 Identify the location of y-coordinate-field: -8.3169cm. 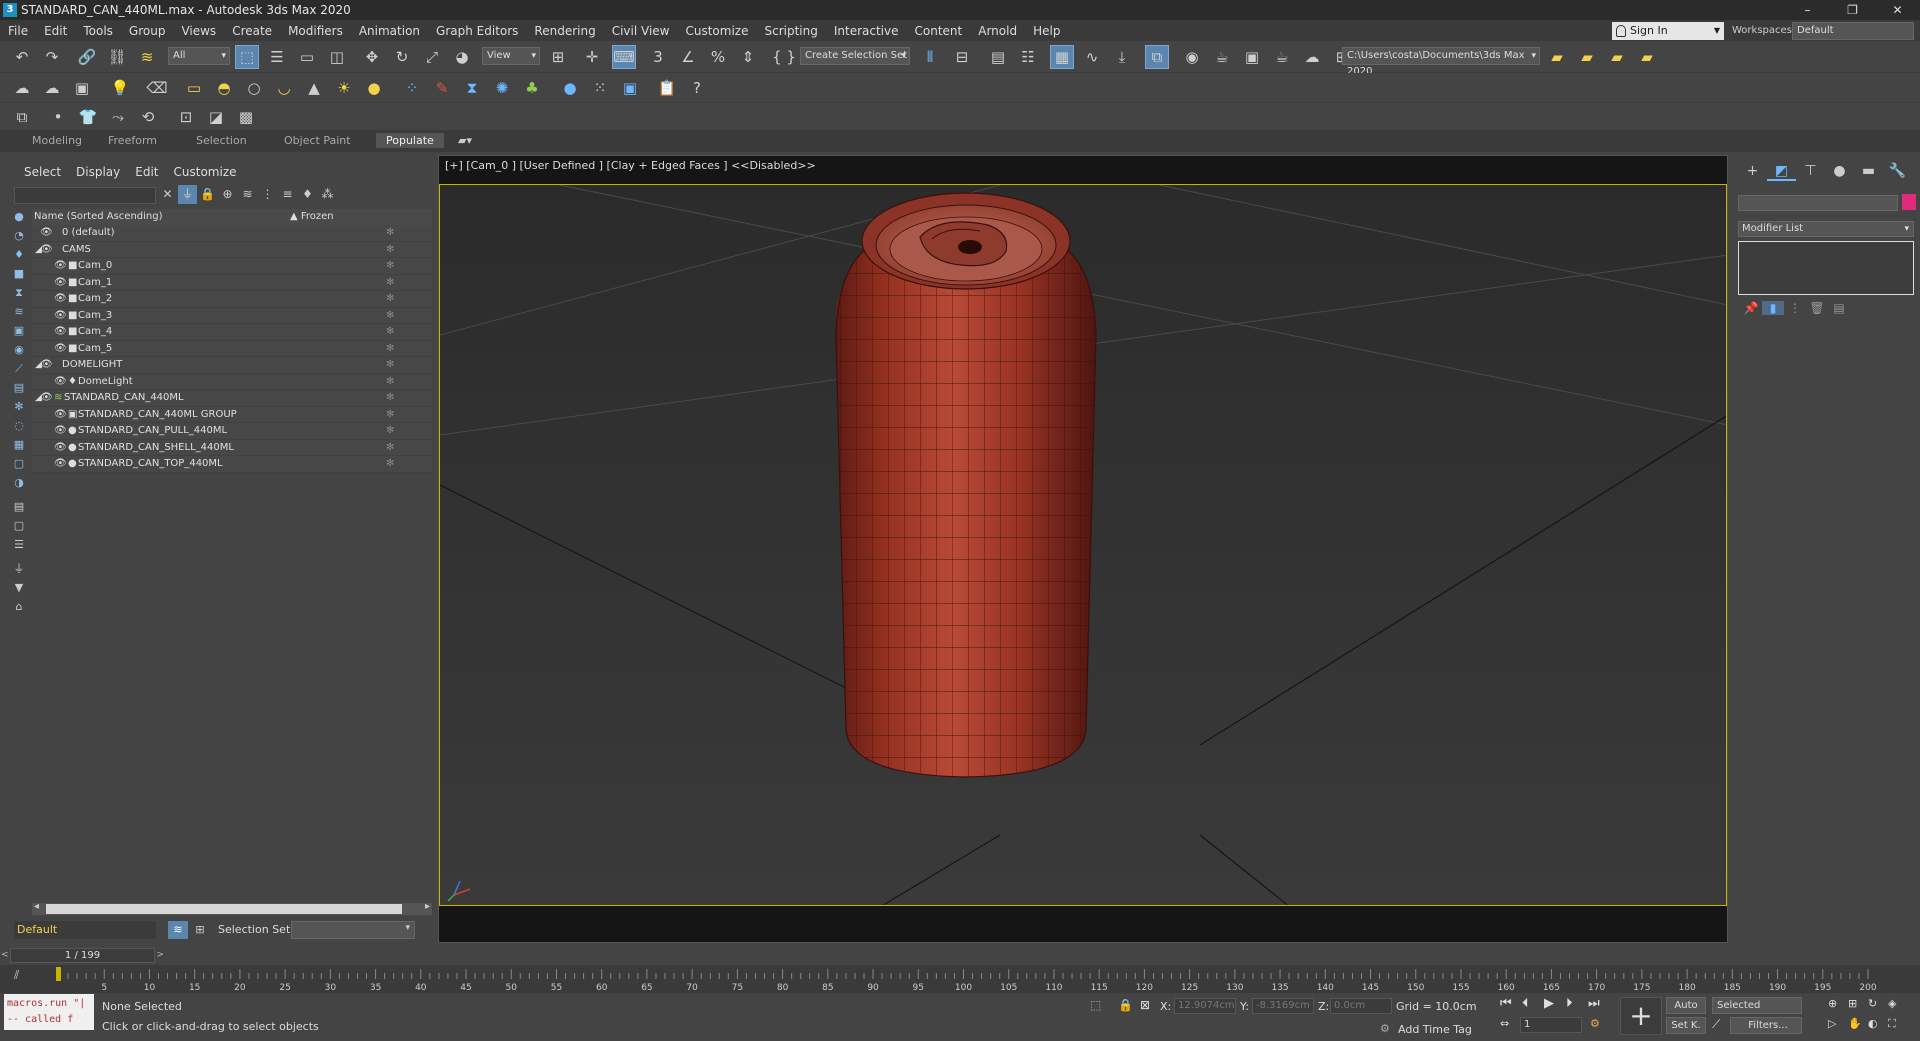
(1283, 1006).